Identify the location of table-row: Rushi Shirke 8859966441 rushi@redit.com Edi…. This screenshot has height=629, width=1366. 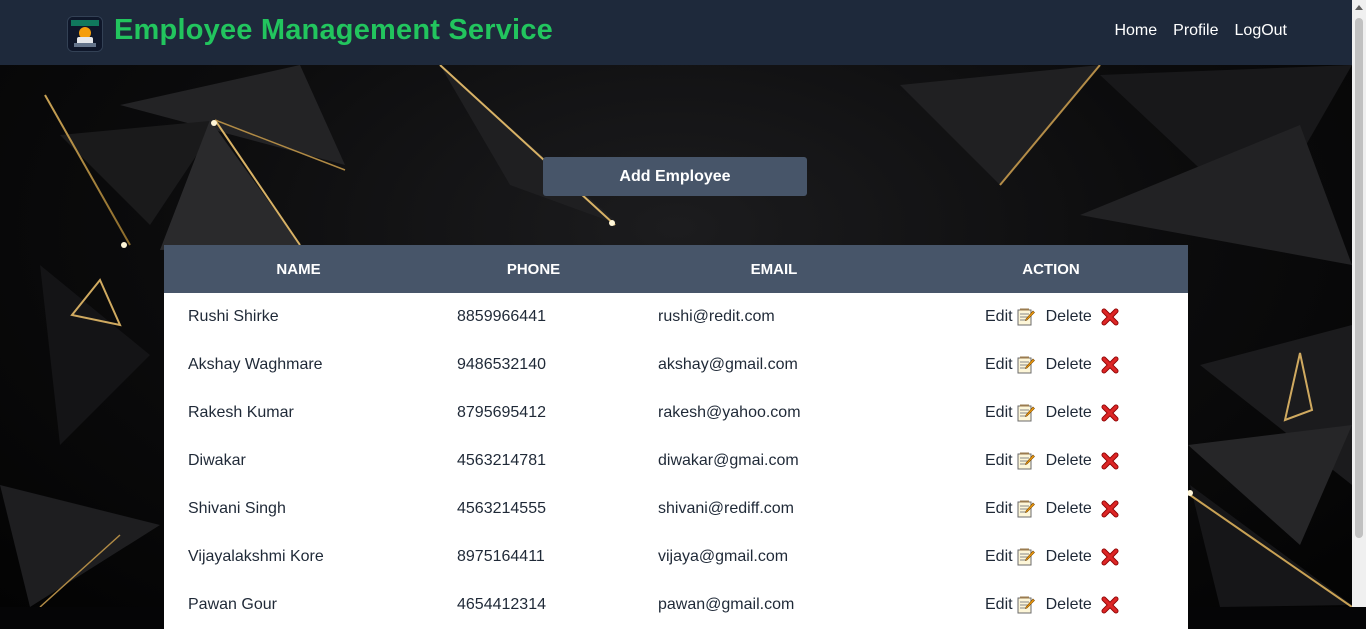
(676, 317).